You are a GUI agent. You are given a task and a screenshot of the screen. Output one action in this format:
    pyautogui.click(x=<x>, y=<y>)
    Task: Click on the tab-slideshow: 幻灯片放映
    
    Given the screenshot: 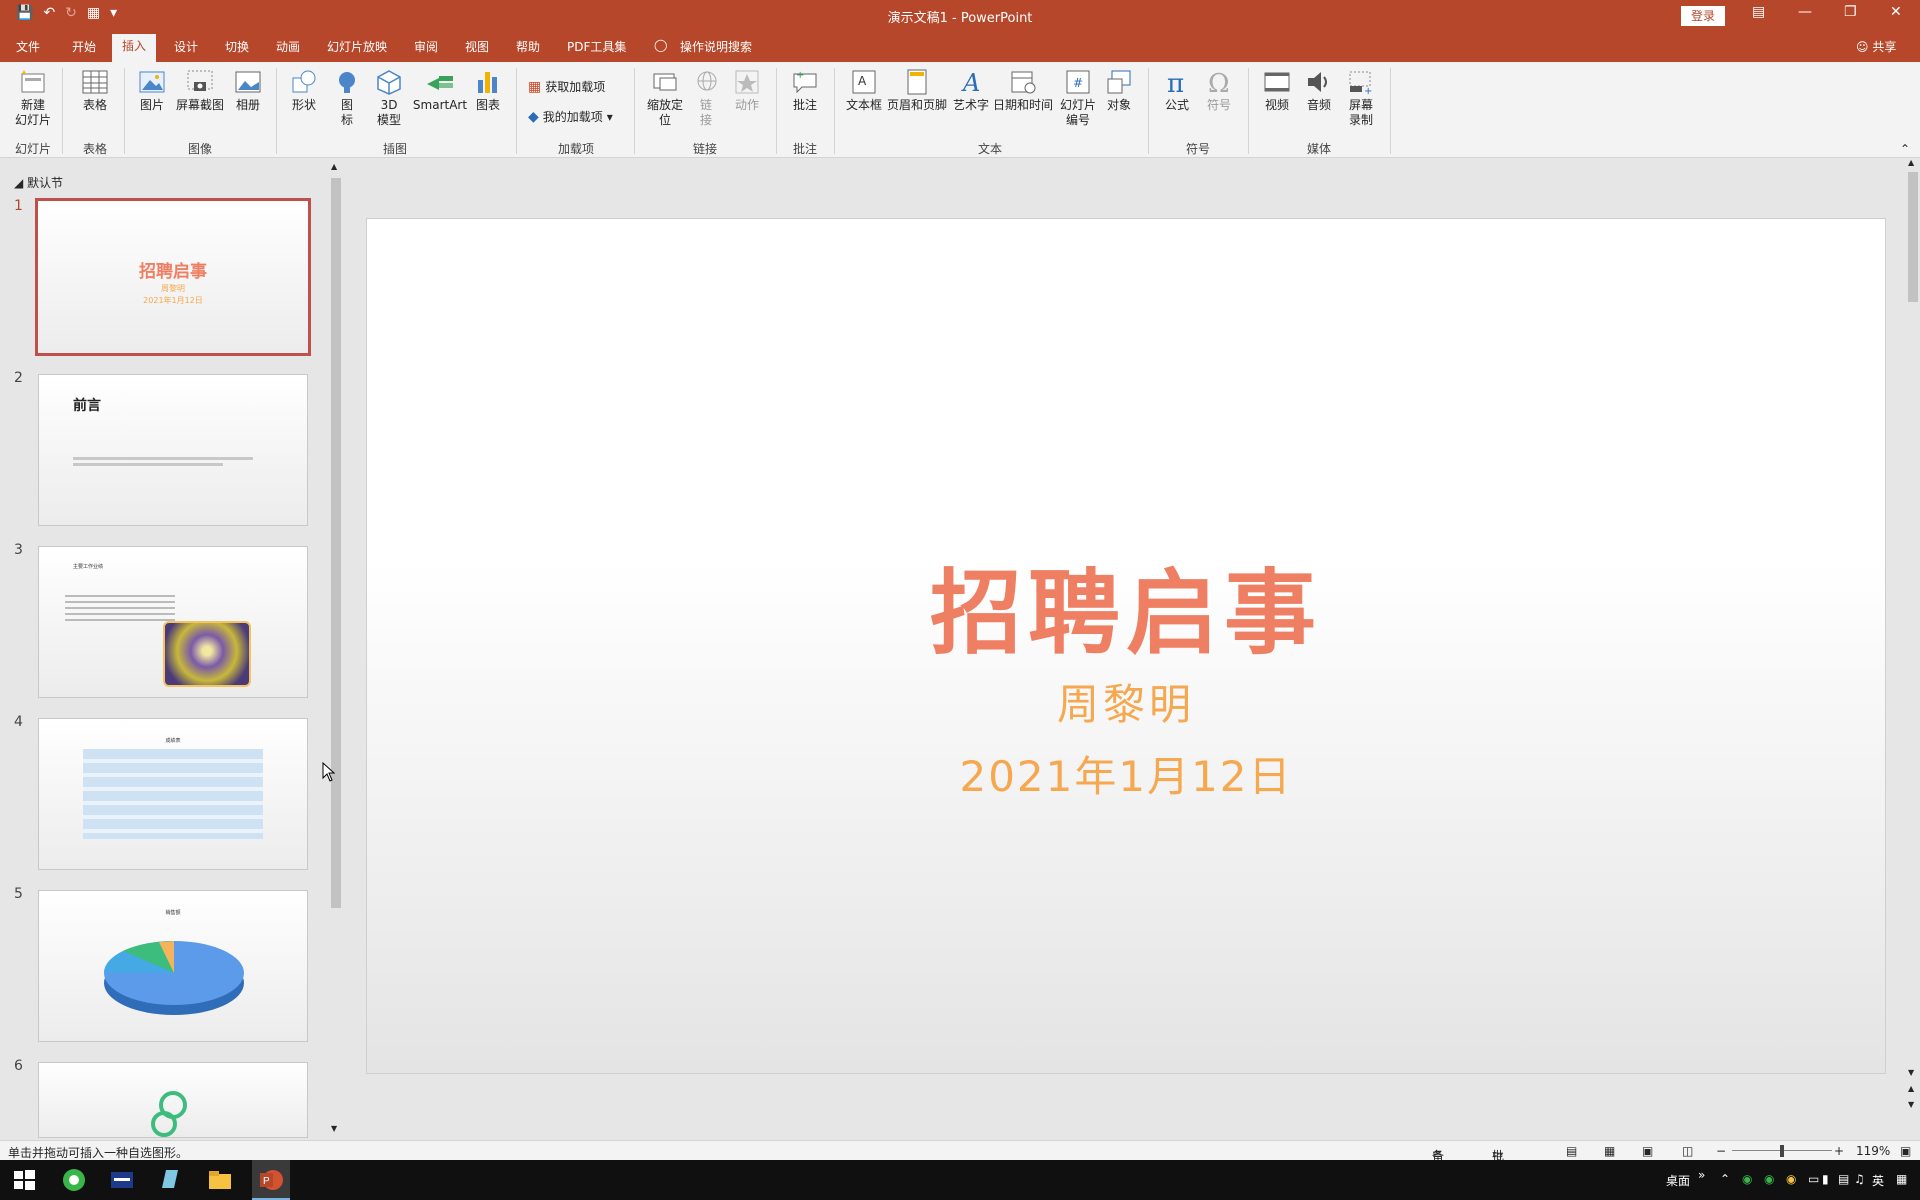 What is the action you would take?
    pyautogui.click(x=357, y=46)
    